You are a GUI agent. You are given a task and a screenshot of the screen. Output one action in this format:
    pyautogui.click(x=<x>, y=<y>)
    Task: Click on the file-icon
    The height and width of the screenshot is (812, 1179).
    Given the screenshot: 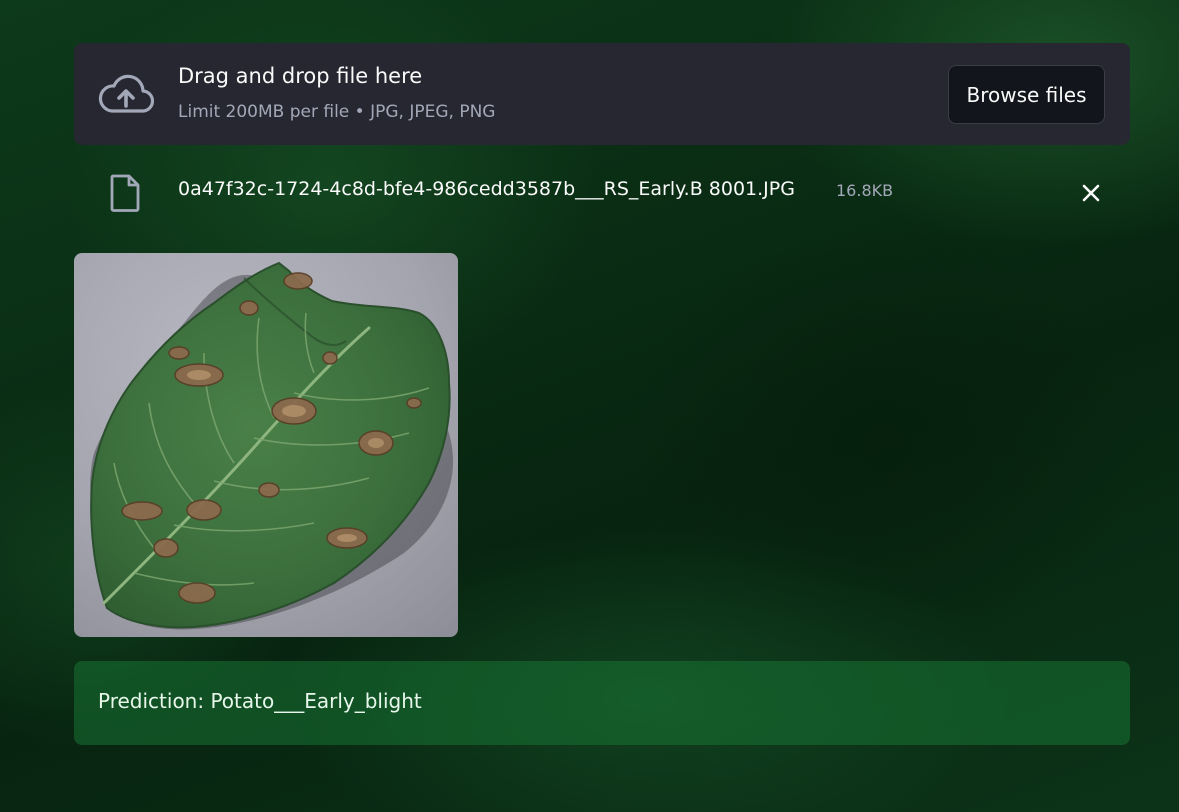 What is the action you would take?
    pyautogui.click(x=125, y=193)
    